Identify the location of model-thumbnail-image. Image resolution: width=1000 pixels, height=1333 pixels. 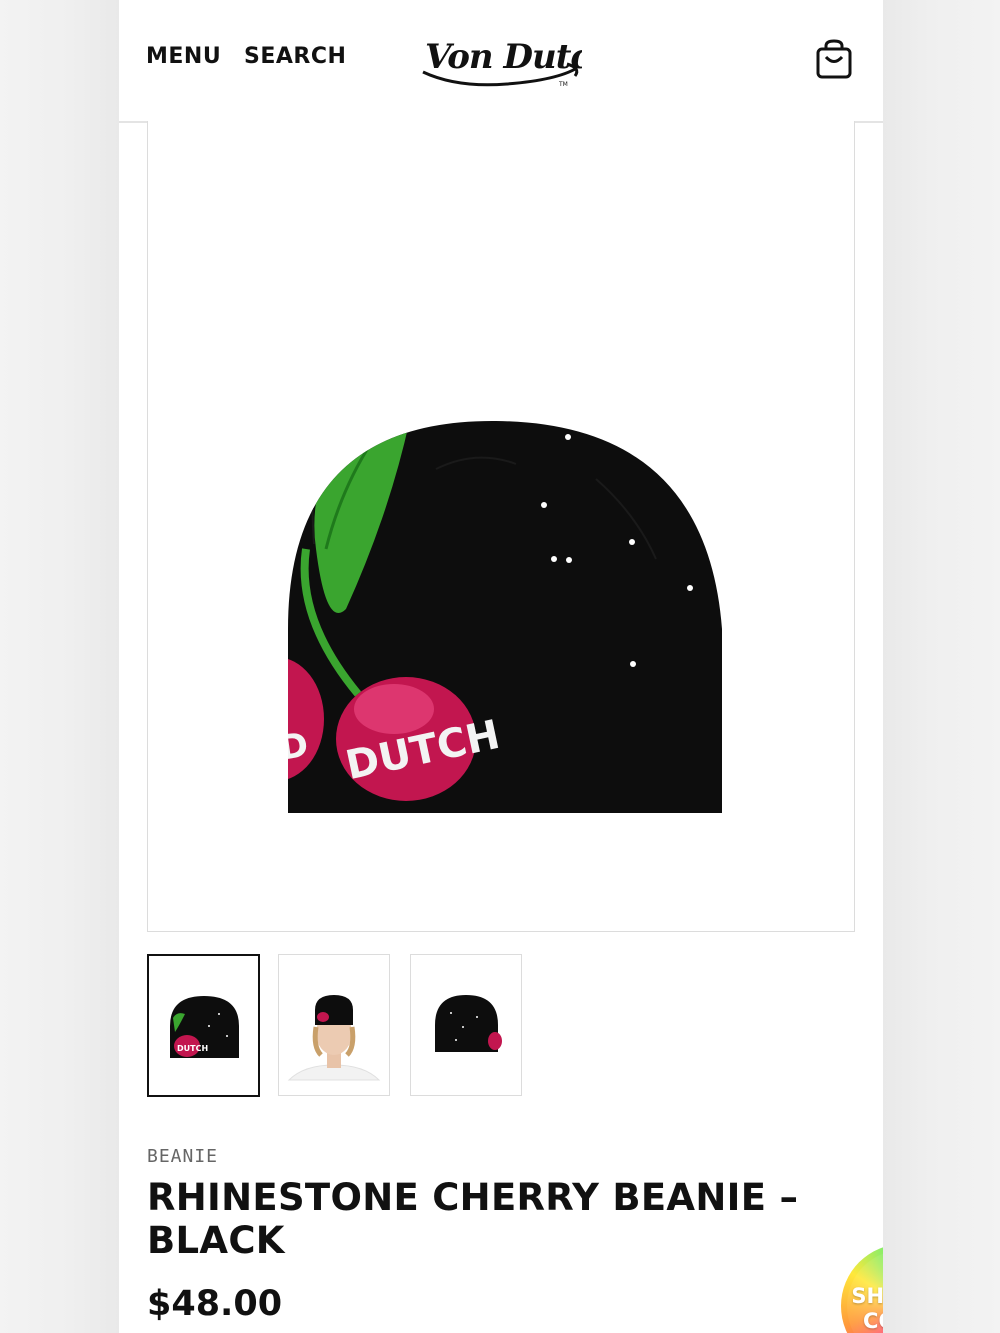
(334, 1038).